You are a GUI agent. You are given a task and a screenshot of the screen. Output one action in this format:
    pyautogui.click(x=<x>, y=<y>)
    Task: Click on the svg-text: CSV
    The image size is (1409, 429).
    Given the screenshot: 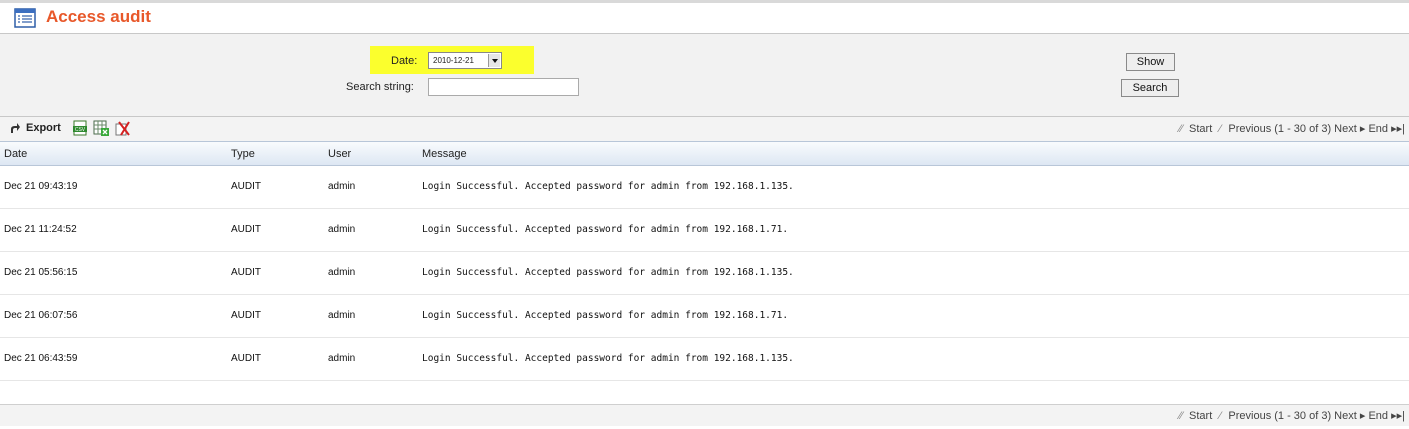 What is the action you would take?
    pyautogui.click(x=80, y=130)
    